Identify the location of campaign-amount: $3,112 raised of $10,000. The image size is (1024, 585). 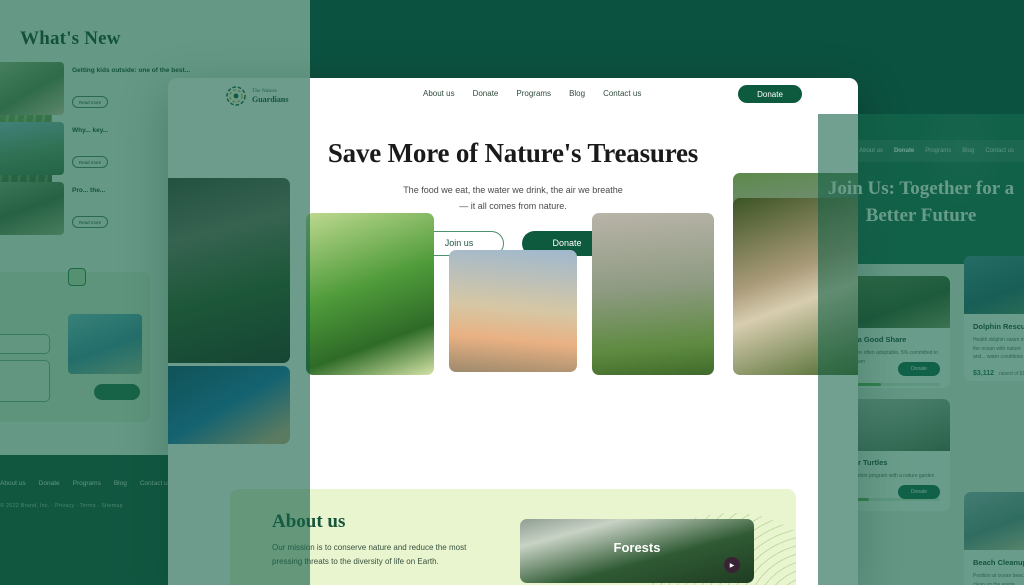
(998, 373).